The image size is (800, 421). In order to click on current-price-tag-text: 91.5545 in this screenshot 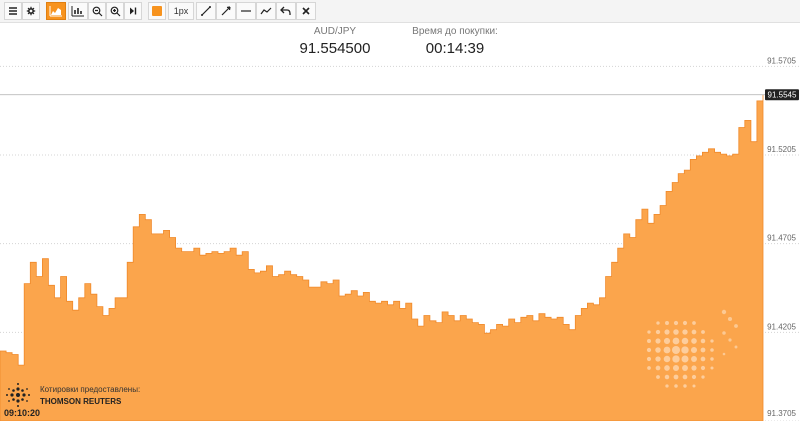, I will do `click(782, 95)`.